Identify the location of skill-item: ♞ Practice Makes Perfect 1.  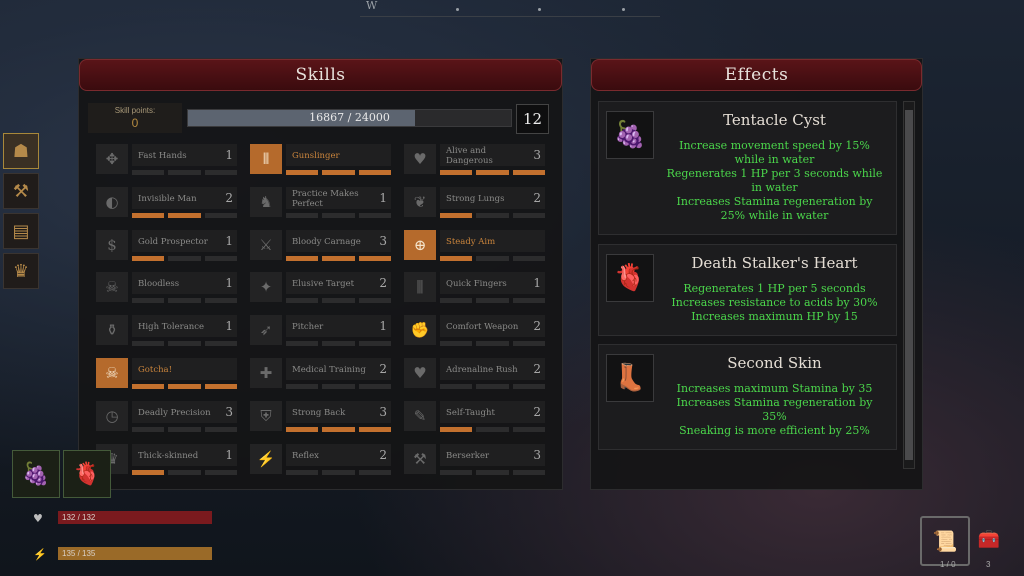
(320, 204).